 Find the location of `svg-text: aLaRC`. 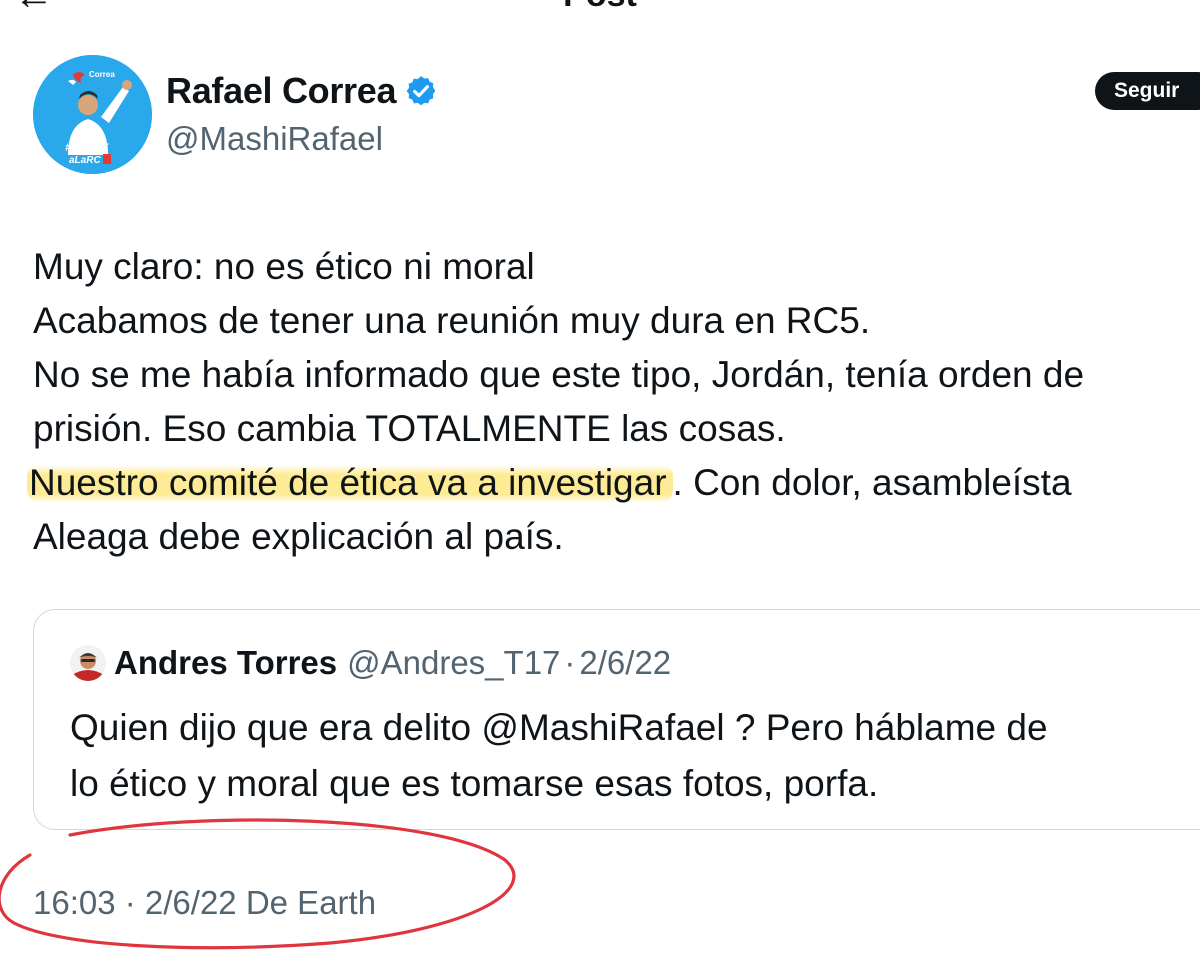

svg-text: aLaRC is located at coordinates (85, 160).